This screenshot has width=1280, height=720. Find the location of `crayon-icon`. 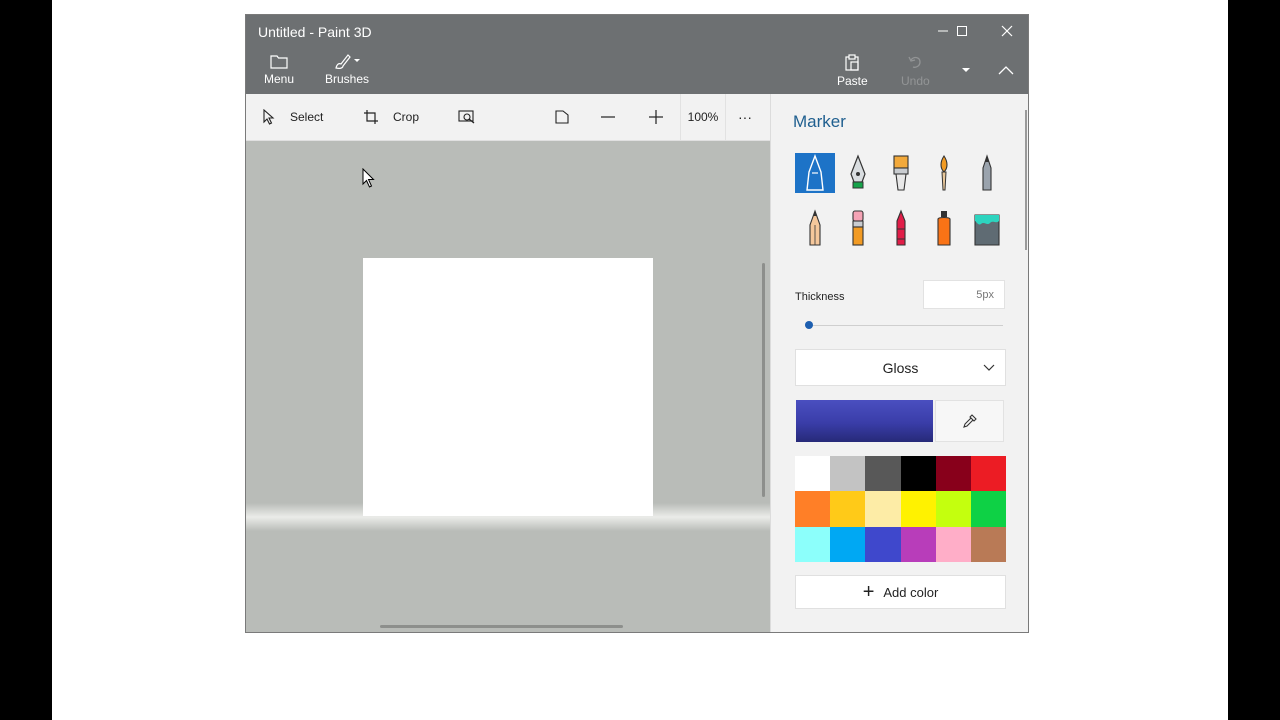

crayon-icon is located at coordinates (901, 227).